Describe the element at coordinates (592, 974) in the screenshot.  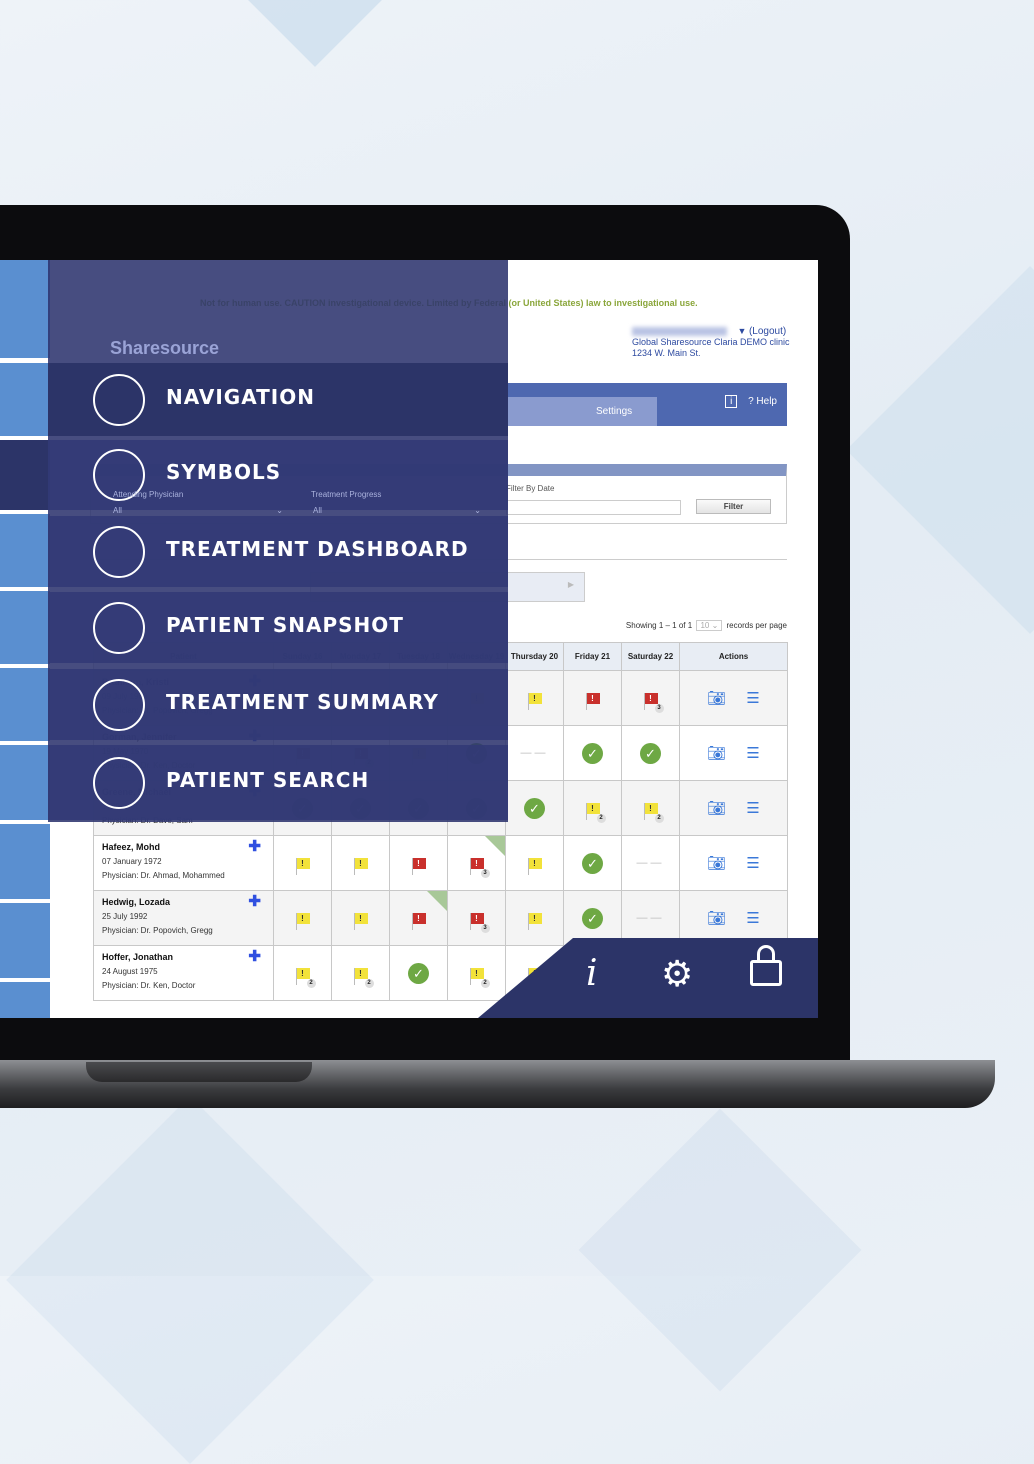
I see `info-icon: i` at that location.